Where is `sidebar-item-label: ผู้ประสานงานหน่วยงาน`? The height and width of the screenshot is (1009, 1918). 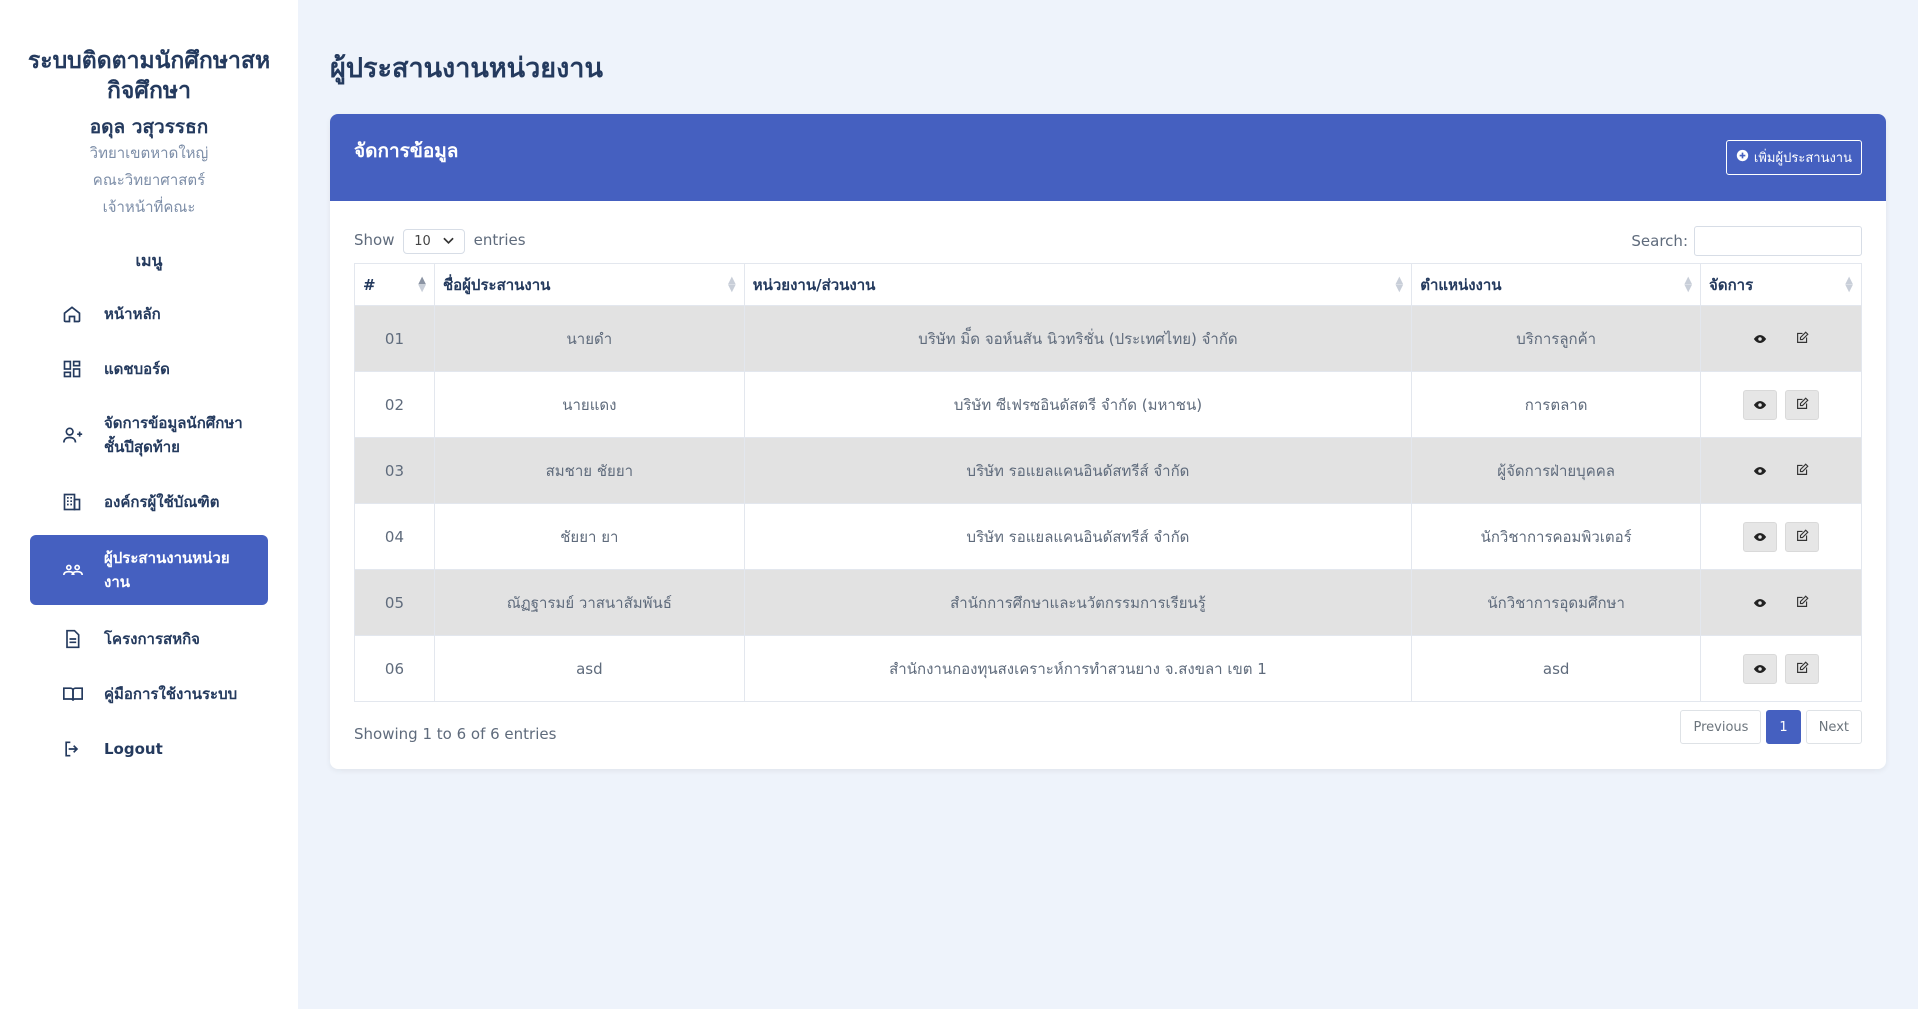 sidebar-item-label: ผู้ประสานงานหน่วยงาน is located at coordinates (167, 570).